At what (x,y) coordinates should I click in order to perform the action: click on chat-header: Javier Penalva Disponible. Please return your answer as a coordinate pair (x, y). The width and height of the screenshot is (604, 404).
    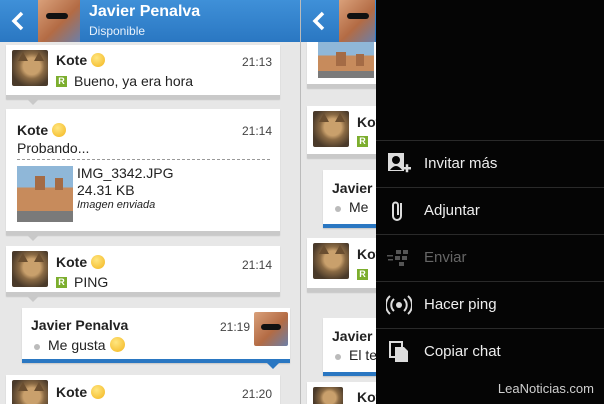
    Looking at the image, I should click on (150, 21).